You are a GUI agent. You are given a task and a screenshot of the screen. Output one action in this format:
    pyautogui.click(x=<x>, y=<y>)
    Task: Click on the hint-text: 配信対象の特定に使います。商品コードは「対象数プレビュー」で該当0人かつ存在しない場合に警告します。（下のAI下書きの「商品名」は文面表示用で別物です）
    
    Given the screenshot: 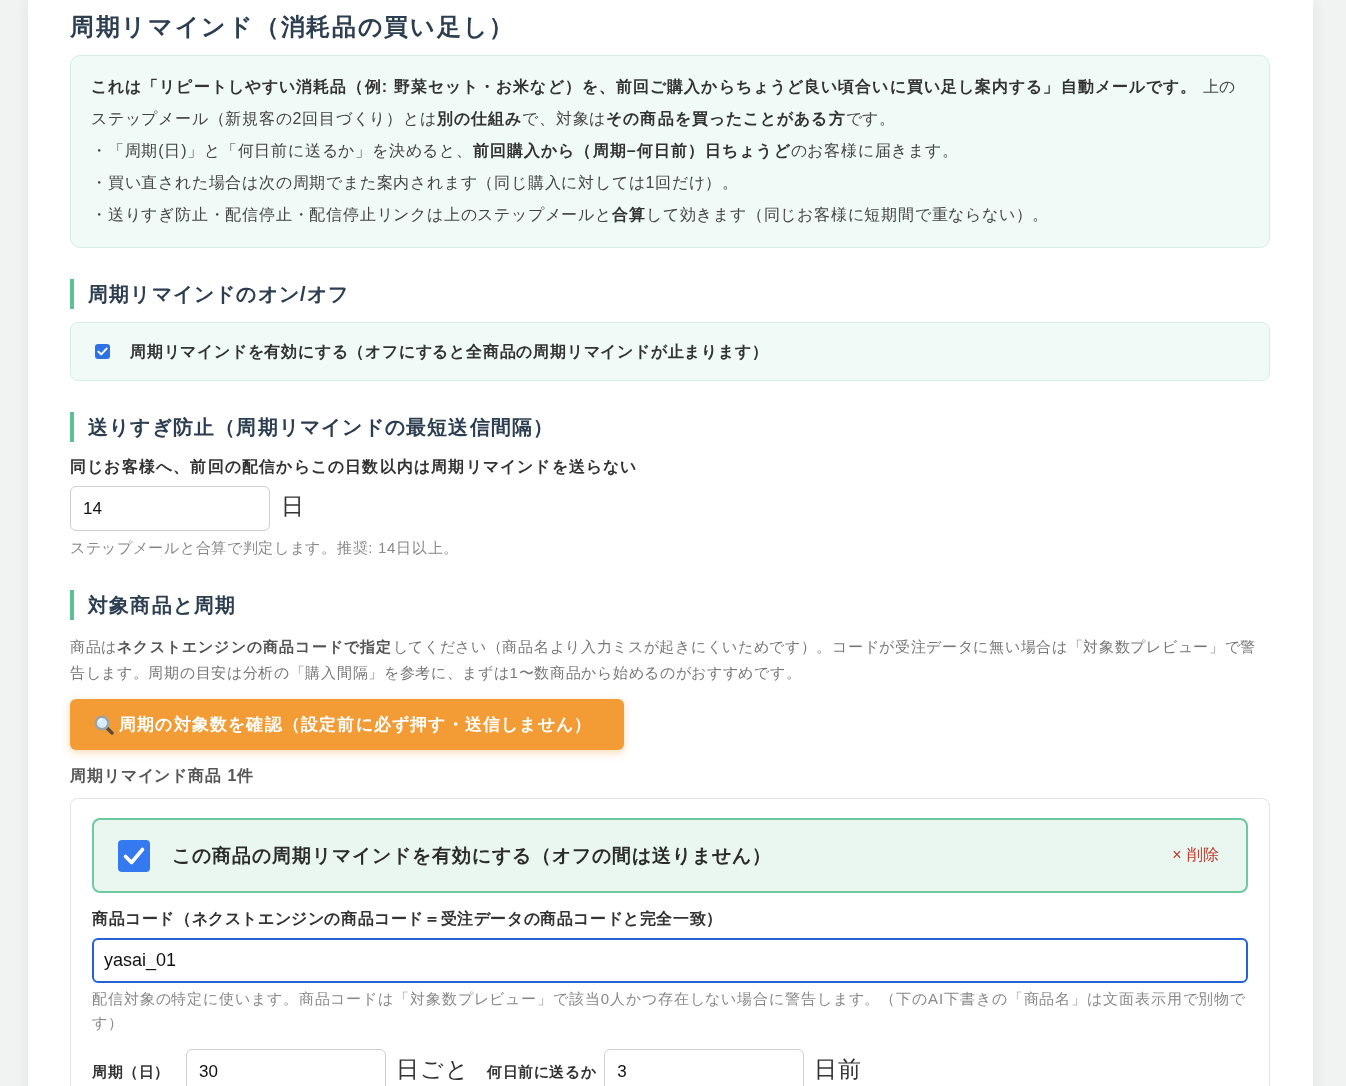 What is the action you would take?
    pyautogui.click(x=670, y=1011)
    